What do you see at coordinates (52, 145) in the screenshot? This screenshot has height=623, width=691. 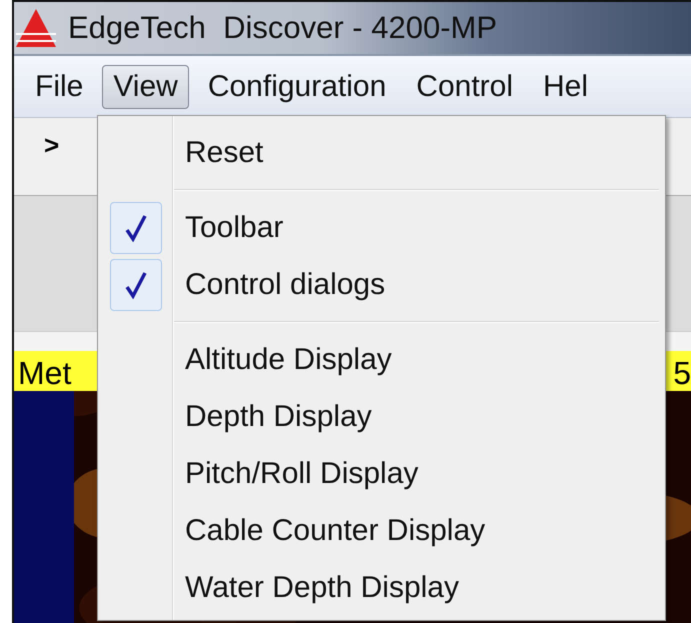 I see `toolbar-chevron: >` at bounding box center [52, 145].